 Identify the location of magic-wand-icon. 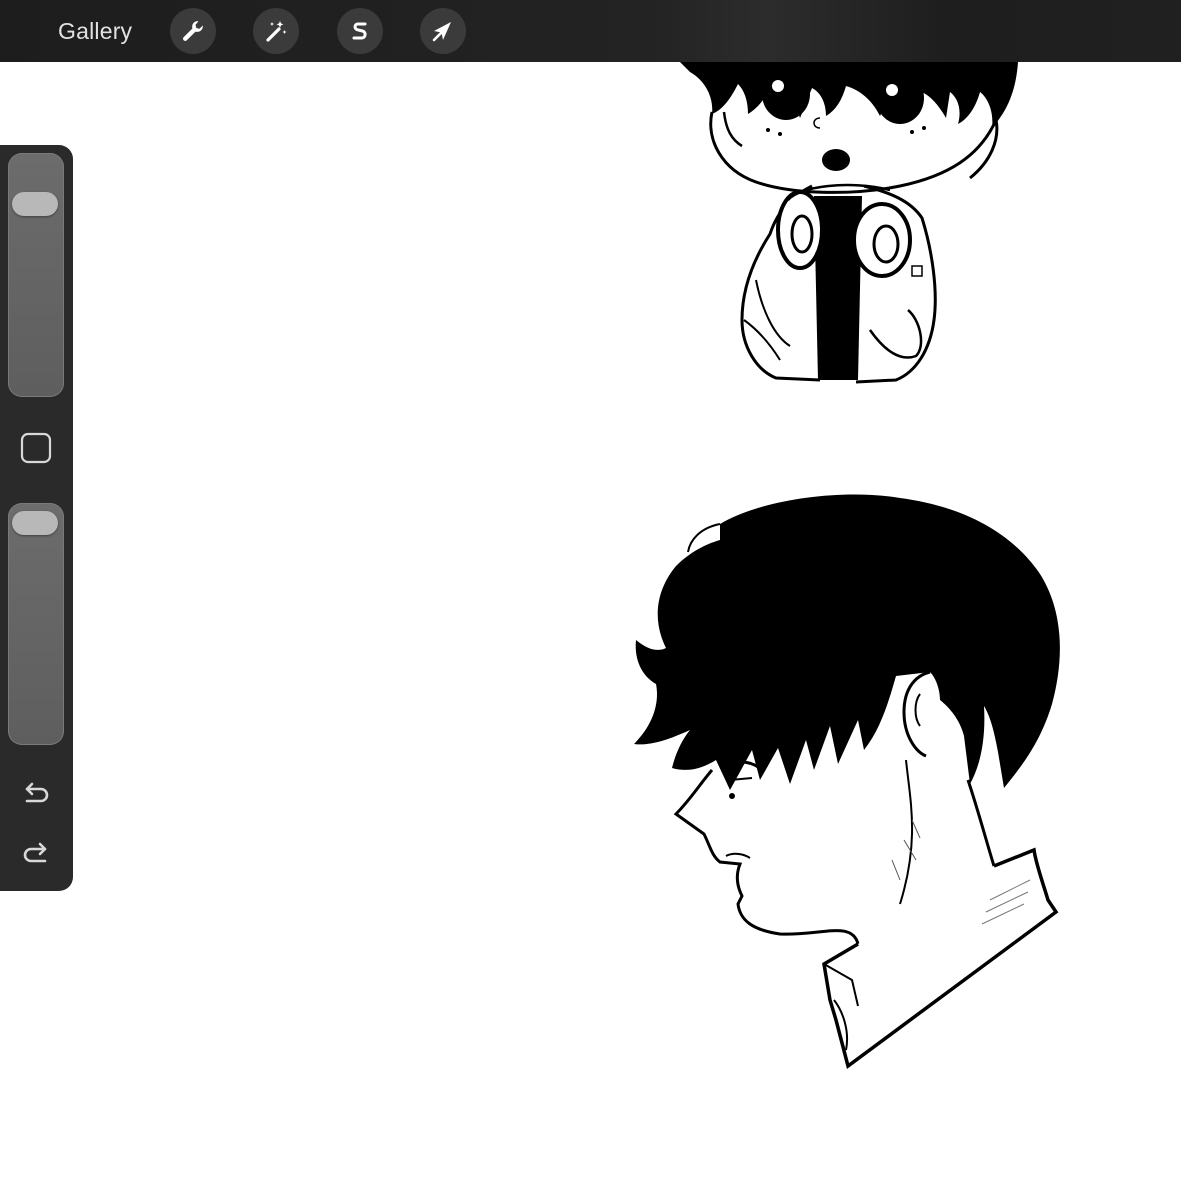
(276, 31).